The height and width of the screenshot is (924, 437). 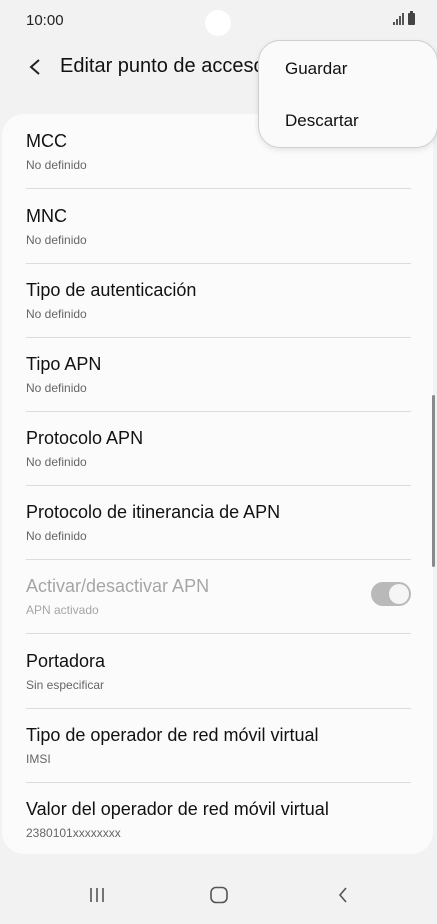 What do you see at coordinates (218, 374) in the screenshot?
I see `setting-apn-type: Tipo APN No definido` at bounding box center [218, 374].